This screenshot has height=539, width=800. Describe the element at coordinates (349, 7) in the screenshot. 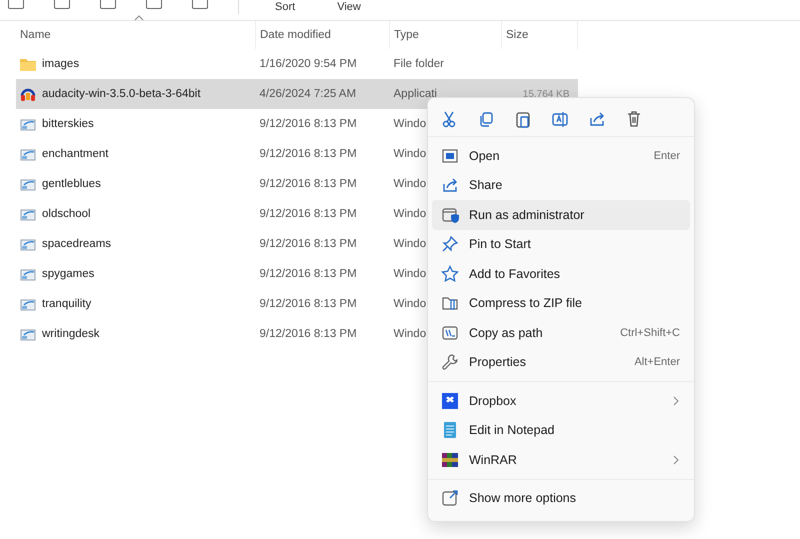

I see `toolbar-button: View` at that location.